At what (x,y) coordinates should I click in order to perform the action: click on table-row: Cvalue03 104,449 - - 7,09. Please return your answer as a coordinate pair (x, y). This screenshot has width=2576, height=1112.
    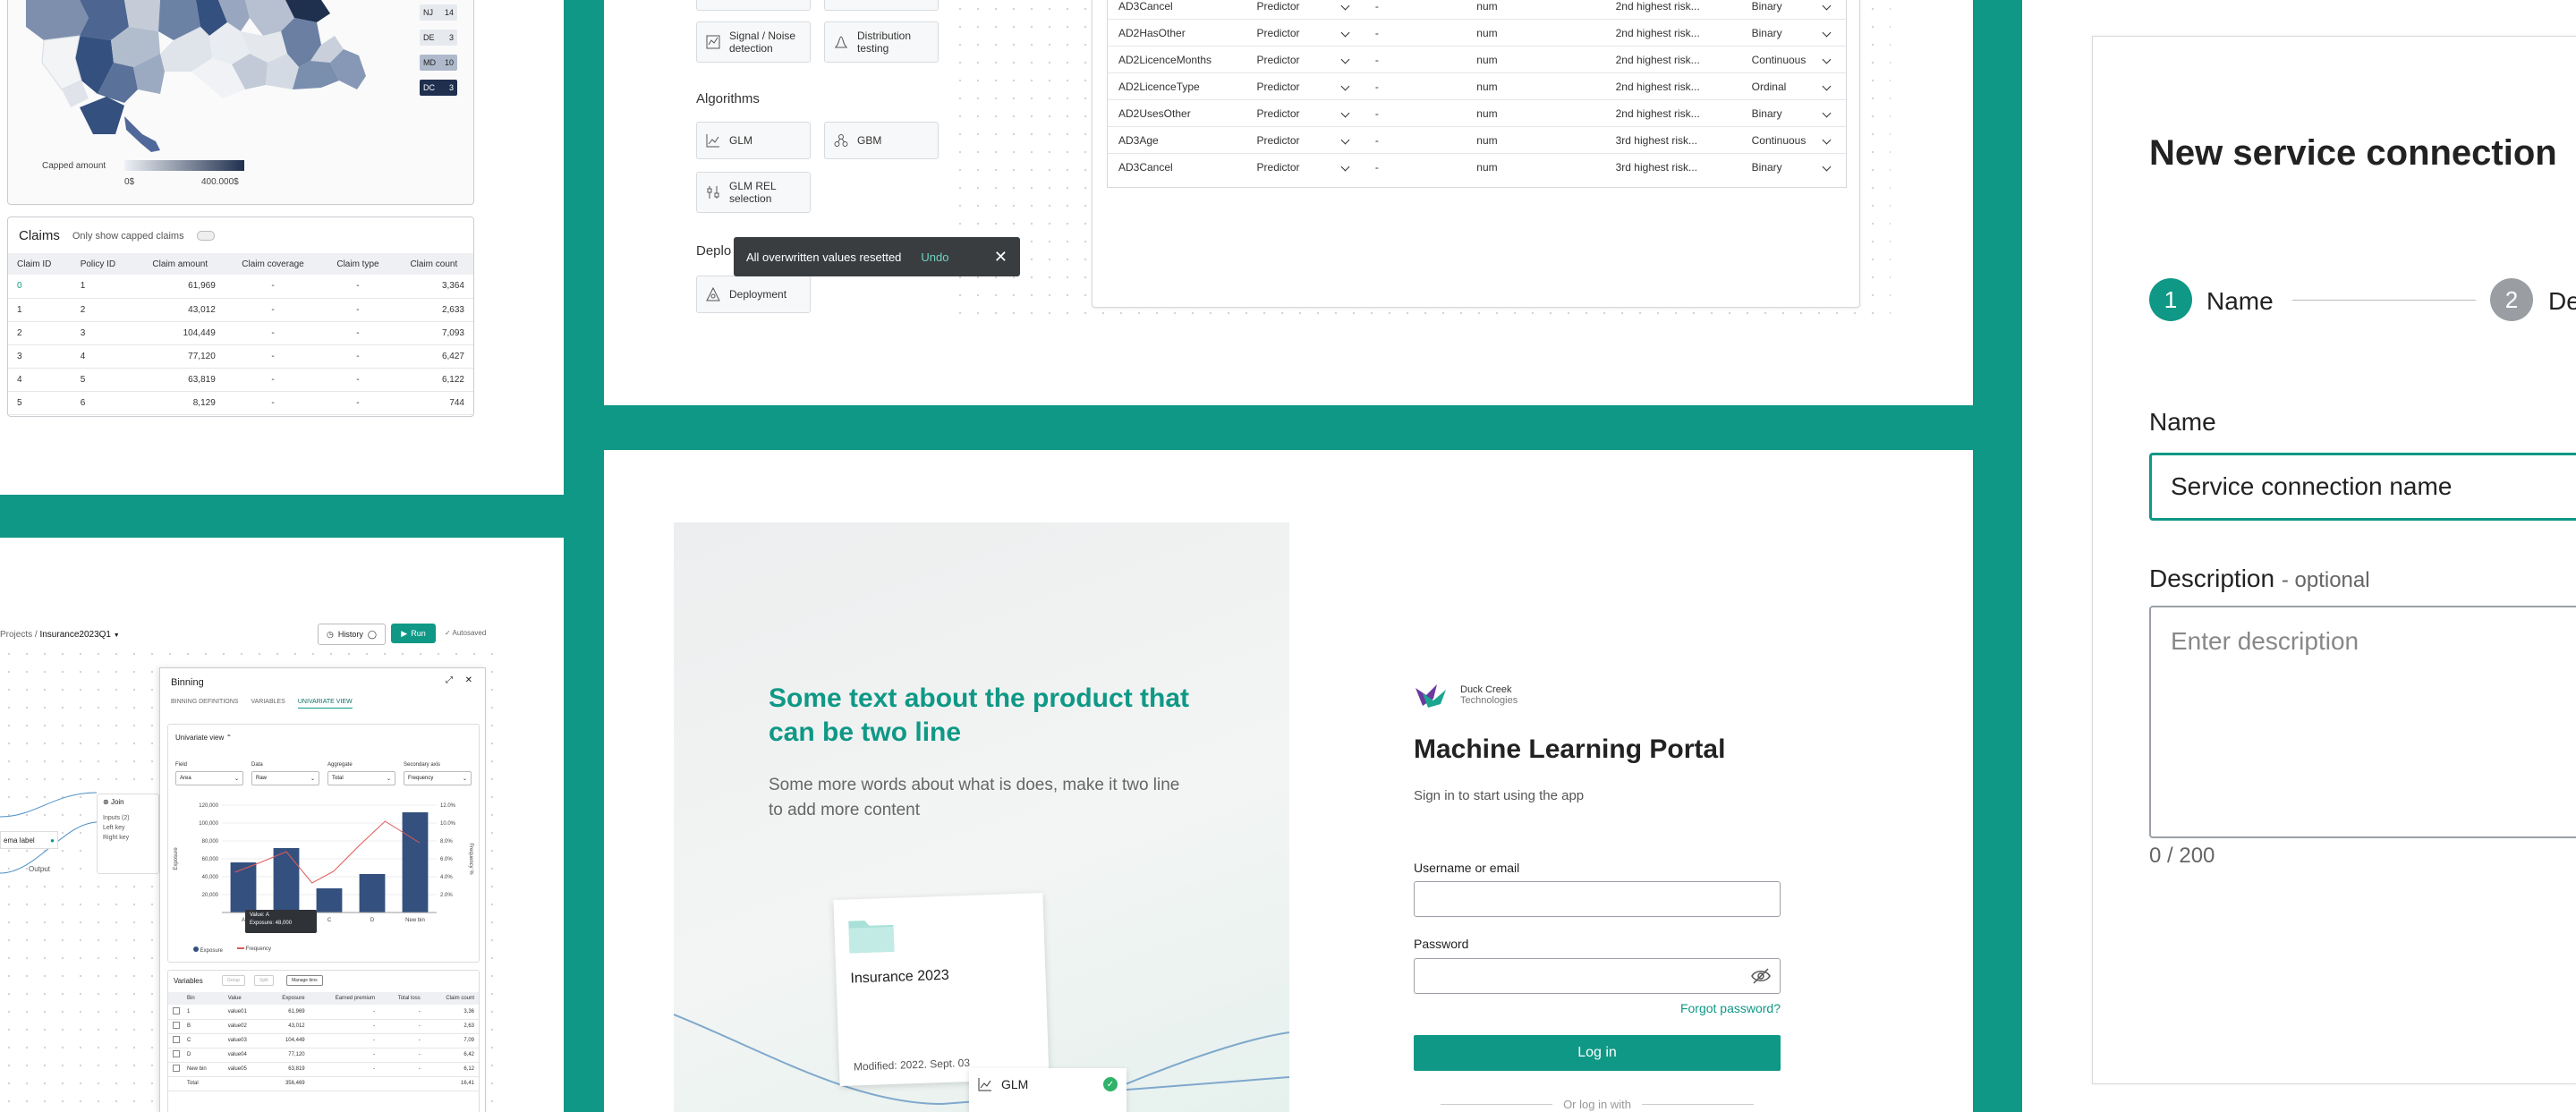
    Looking at the image, I should click on (323, 1040).